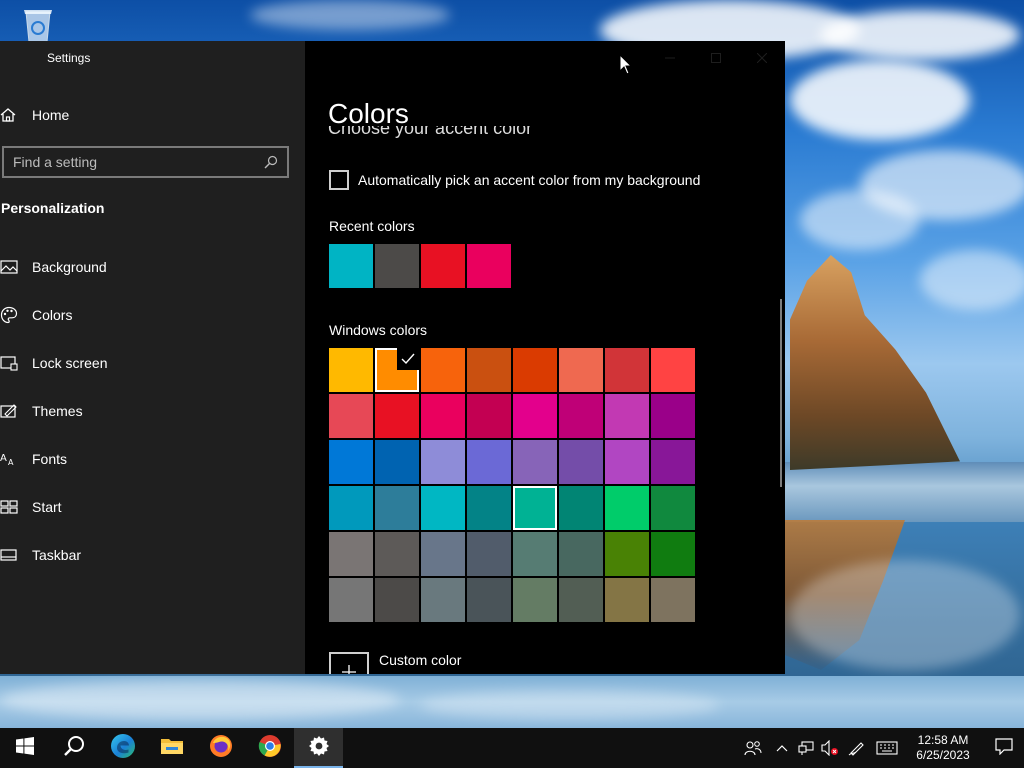  What do you see at coordinates (857, 748) in the screenshot?
I see `pen-icon` at bounding box center [857, 748].